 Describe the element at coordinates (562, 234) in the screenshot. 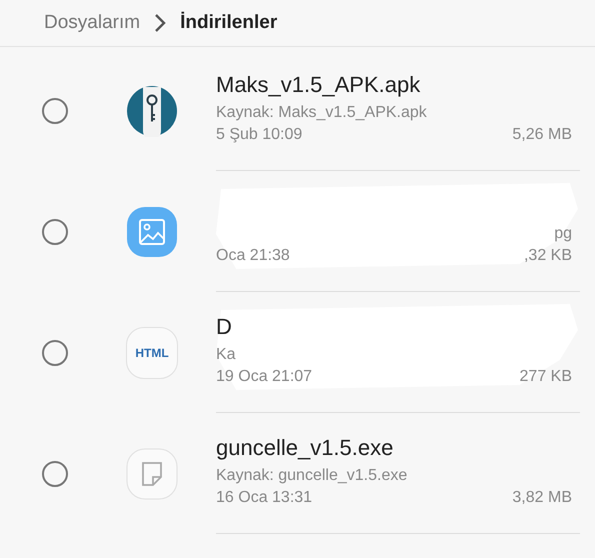

I see `file-source: pg` at that location.